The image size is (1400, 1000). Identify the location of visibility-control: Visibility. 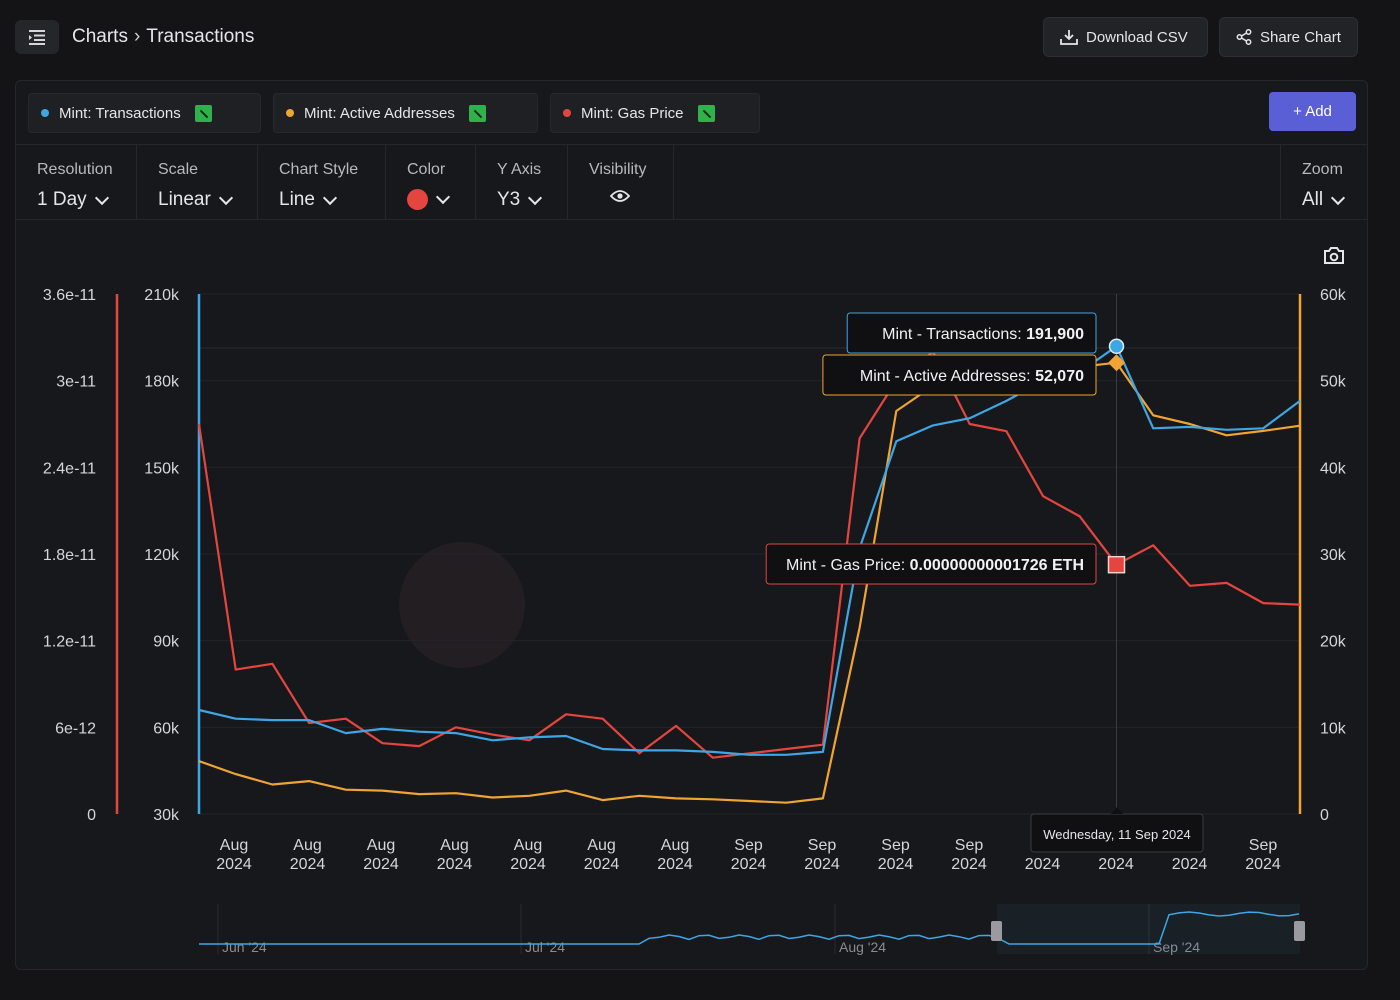
(621, 182).